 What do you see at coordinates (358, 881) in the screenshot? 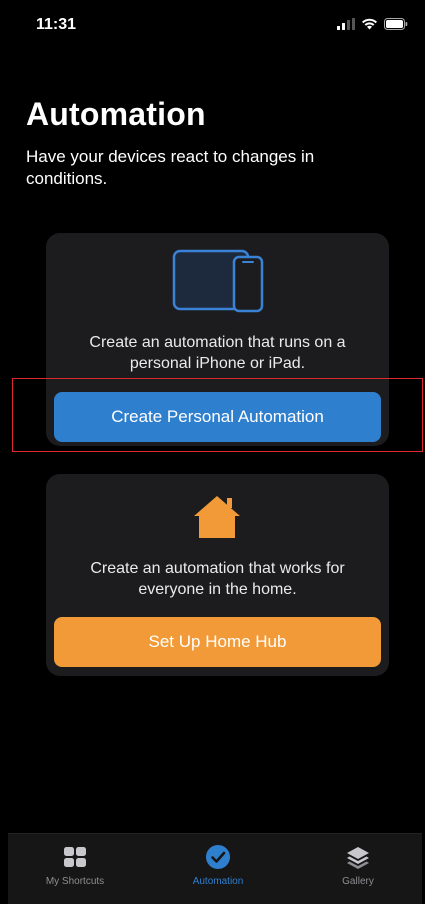
I see `tab-label: Gallery` at bounding box center [358, 881].